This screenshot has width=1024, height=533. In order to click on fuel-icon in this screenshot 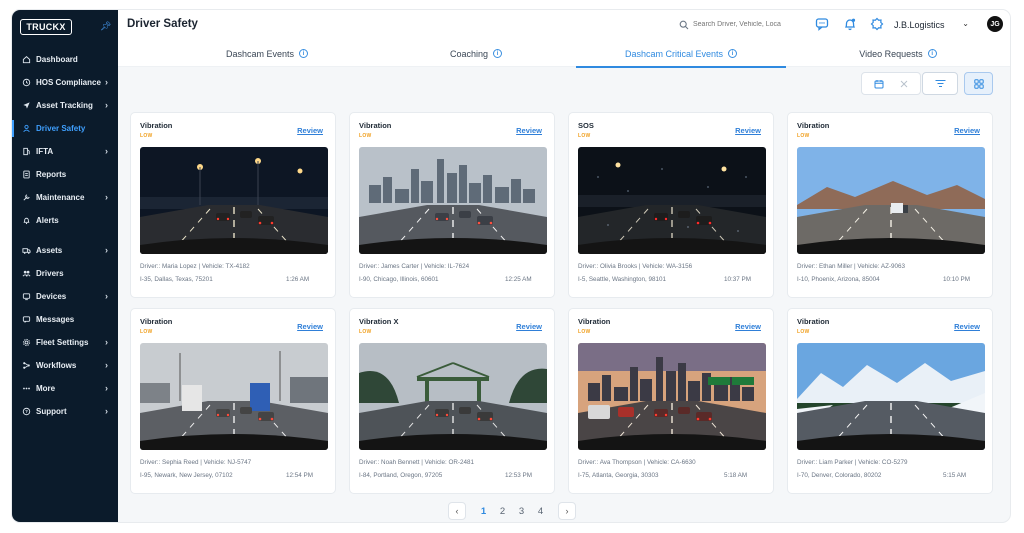, I will do `click(26, 152)`.